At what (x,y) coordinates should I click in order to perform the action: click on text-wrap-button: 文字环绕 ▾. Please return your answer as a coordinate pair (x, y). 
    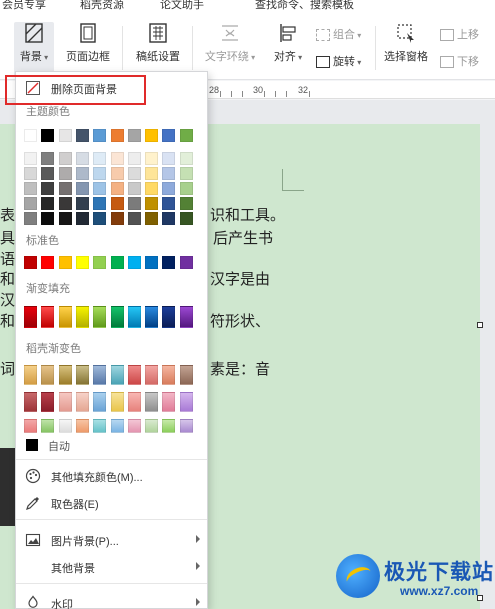
    Looking at the image, I should click on (230, 43).